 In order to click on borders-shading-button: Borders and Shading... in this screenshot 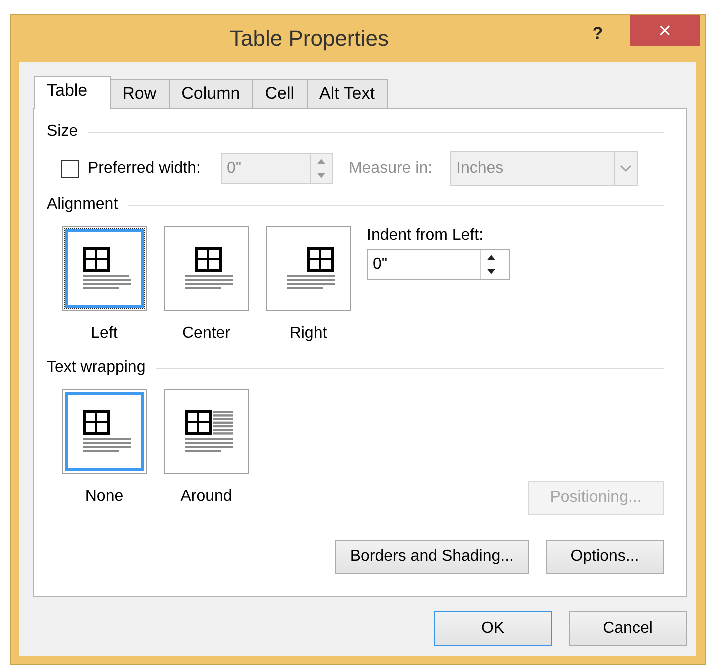, I will do `click(432, 557)`.